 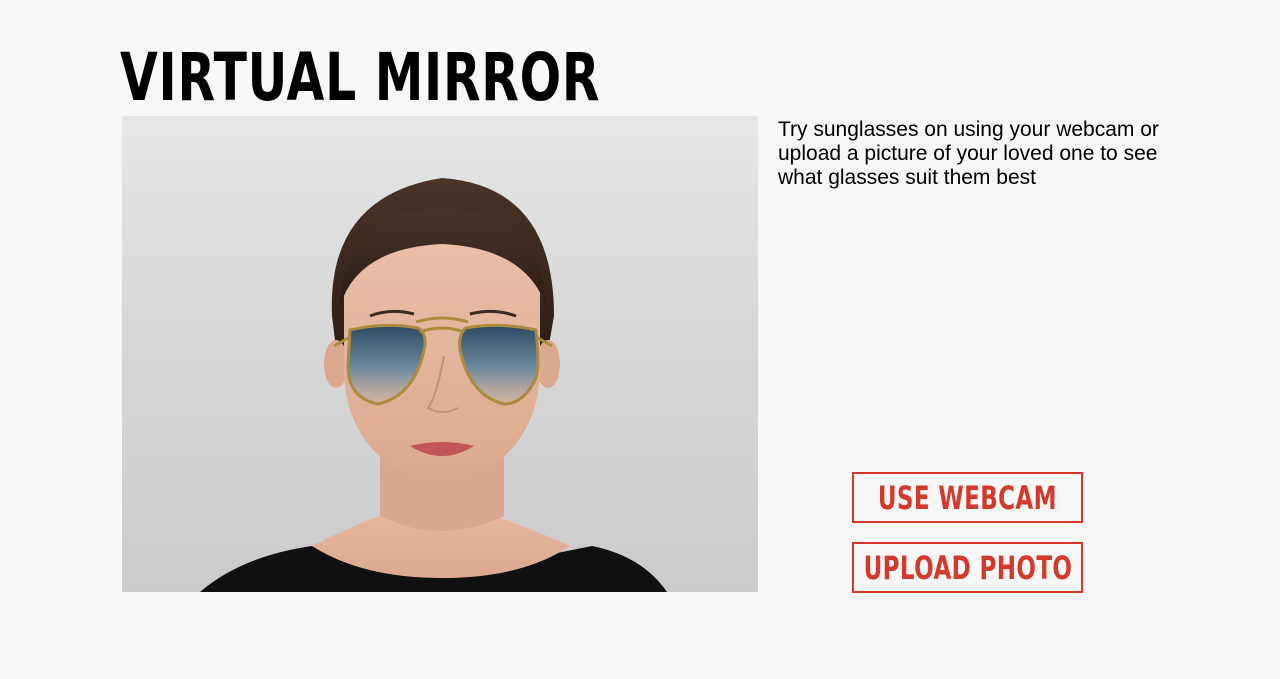 I want to click on use-webcam-label: USE WEBCAM, so click(x=967, y=497).